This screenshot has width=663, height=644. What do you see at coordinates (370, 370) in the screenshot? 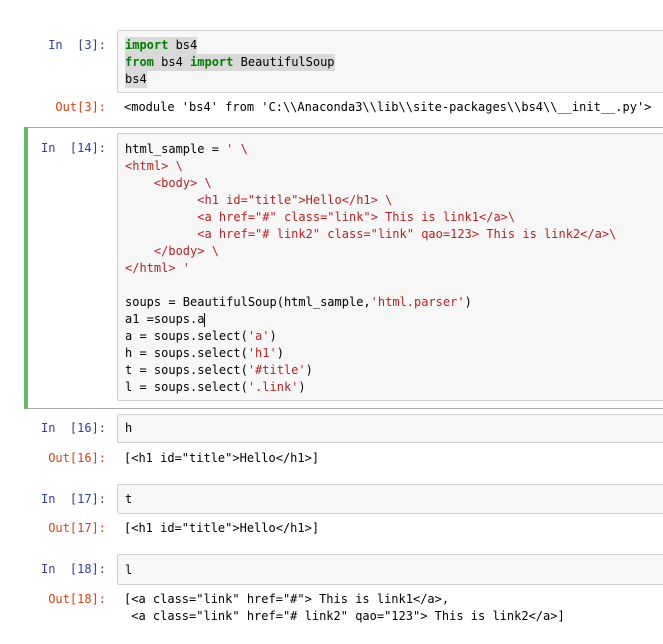
I see `code-line: t = soups.select('#title')` at bounding box center [370, 370].